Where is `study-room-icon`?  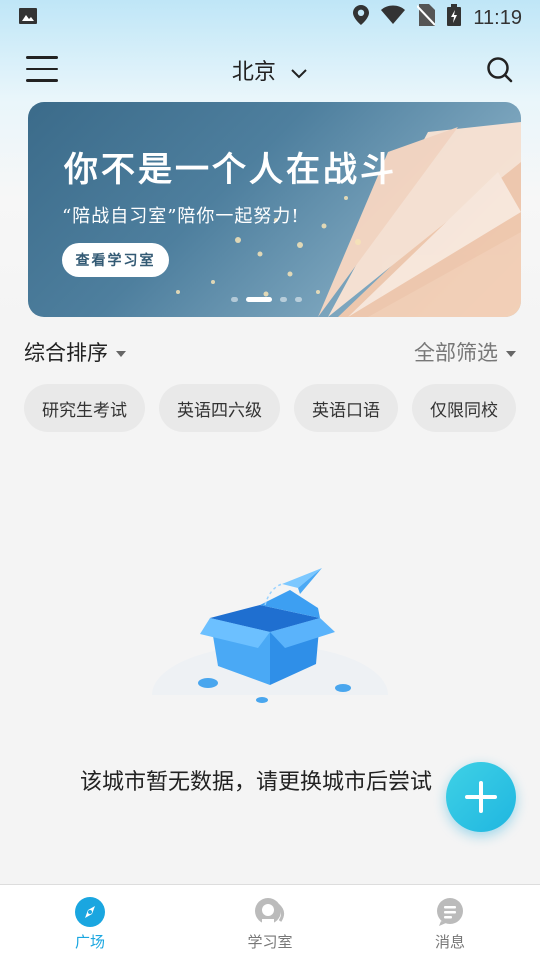
study-room-icon is located at coordinates (270, 911).